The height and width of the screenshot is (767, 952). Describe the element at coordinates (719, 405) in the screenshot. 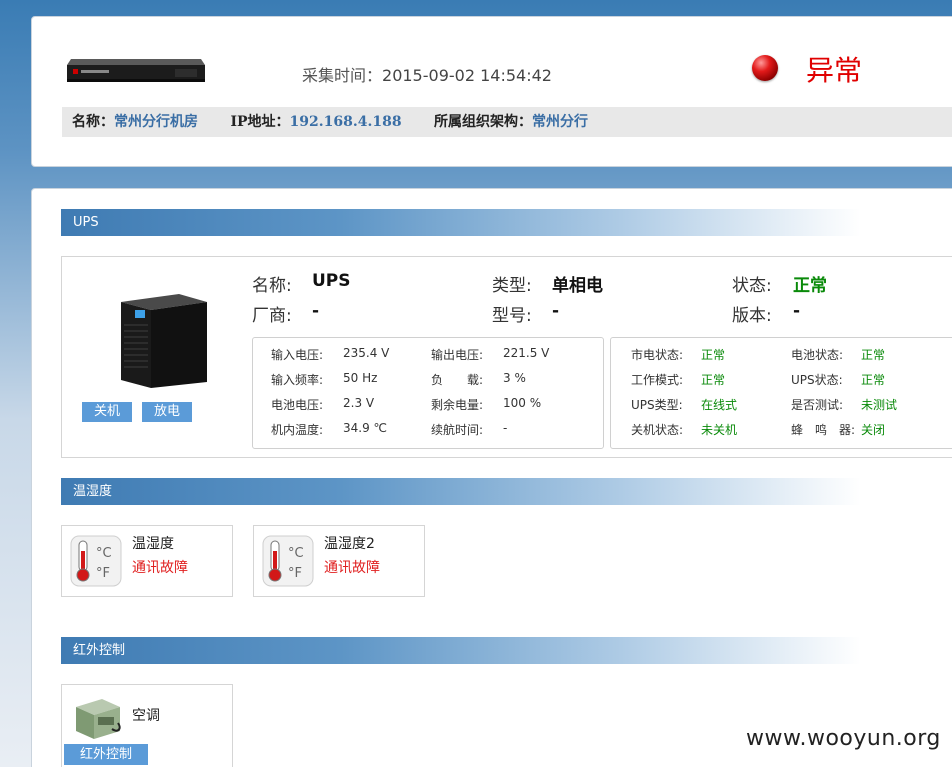

I see `state-value: 在线式` at that location.